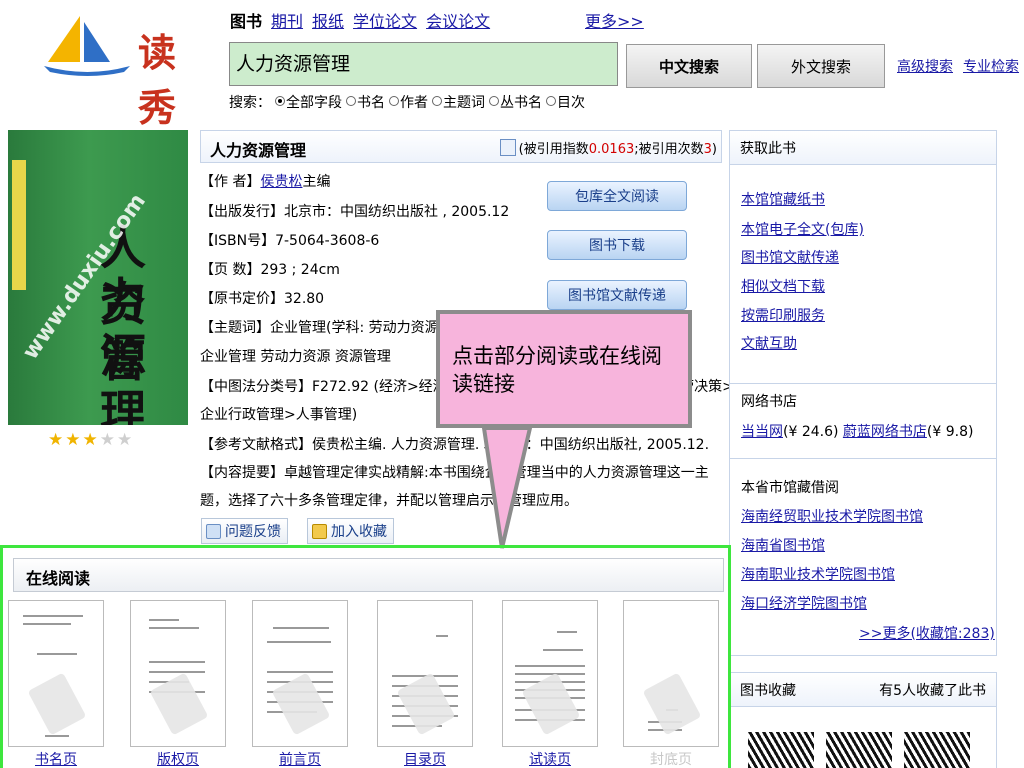 Image resolution: width=1024 pixels, height=768 pixels. I want to click on info-pages: 【页 数】293 ; 24cm, so click(270, 270).